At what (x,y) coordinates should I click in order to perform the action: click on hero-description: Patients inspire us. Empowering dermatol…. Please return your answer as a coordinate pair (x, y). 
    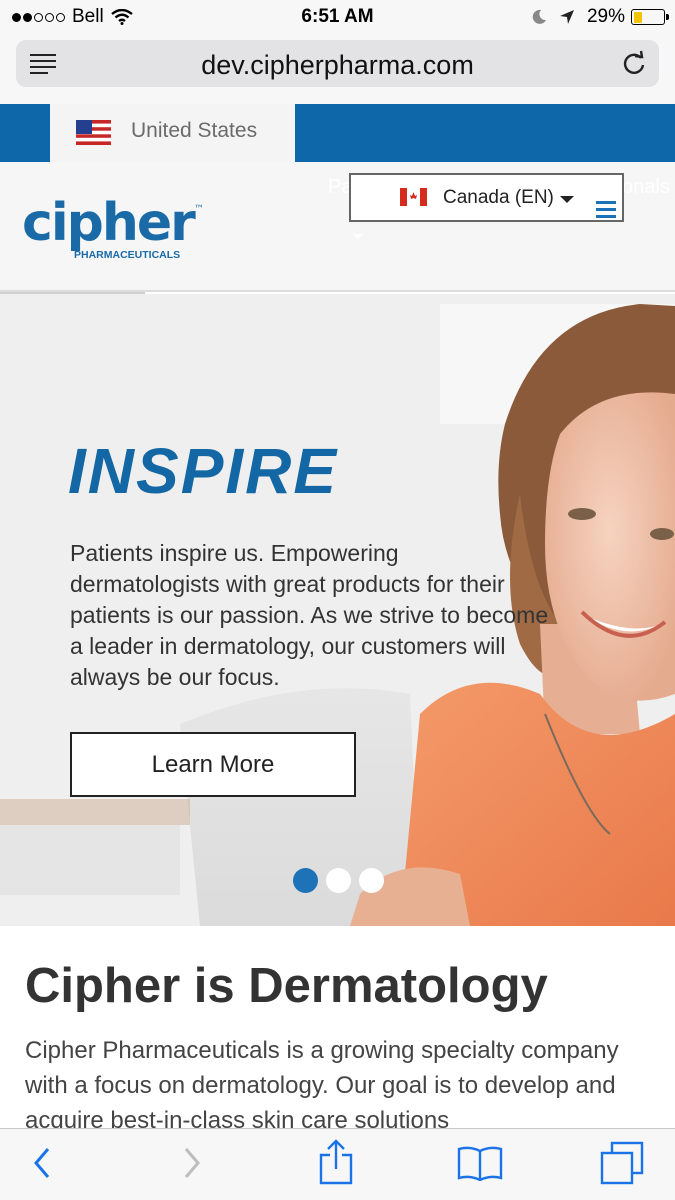
    Looking at the image, I should click on (309, 615).